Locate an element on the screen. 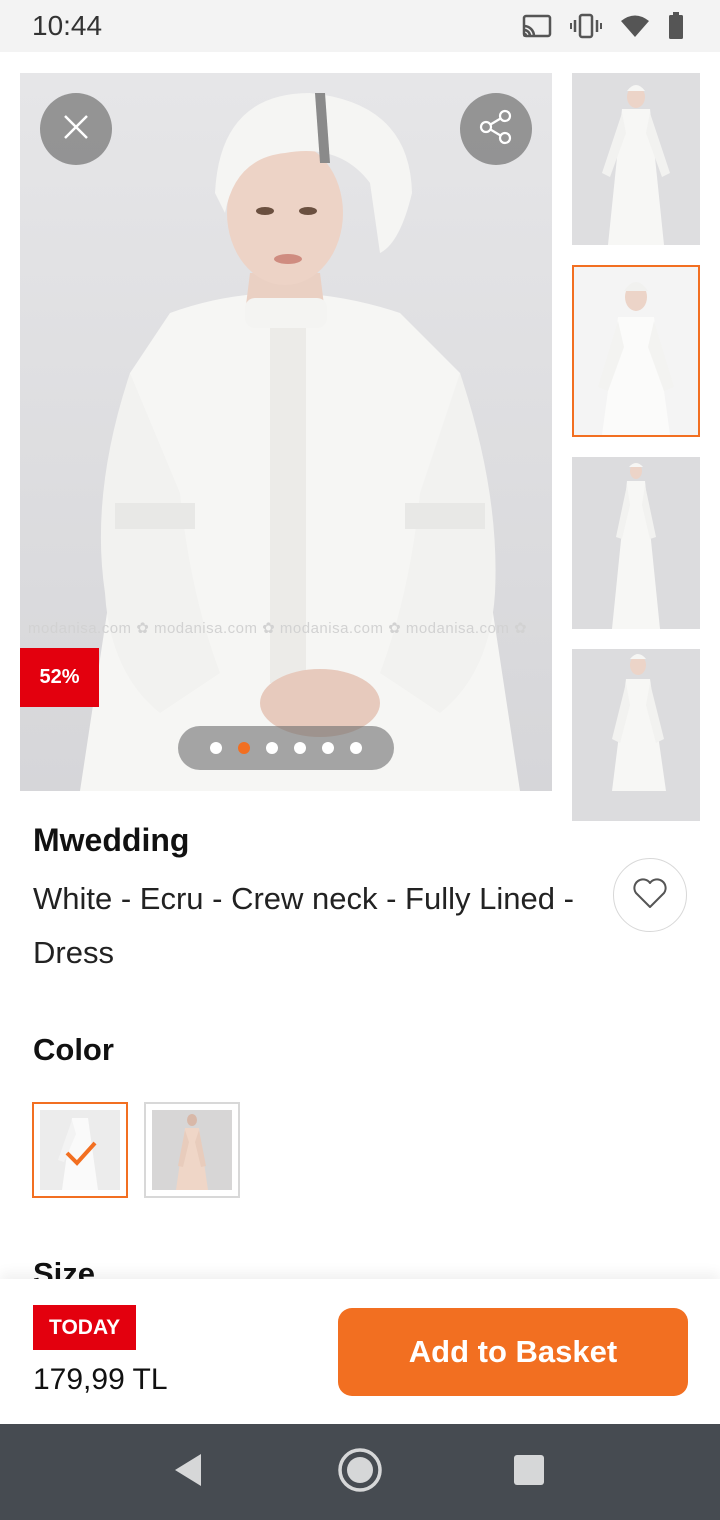  pager-dot-active is located at coordinates (244, 748).